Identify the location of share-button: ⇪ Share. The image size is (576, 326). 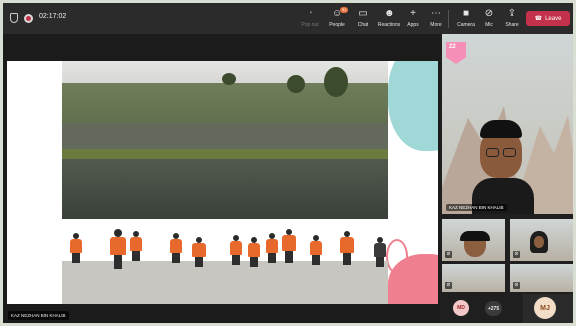
(512, 19).